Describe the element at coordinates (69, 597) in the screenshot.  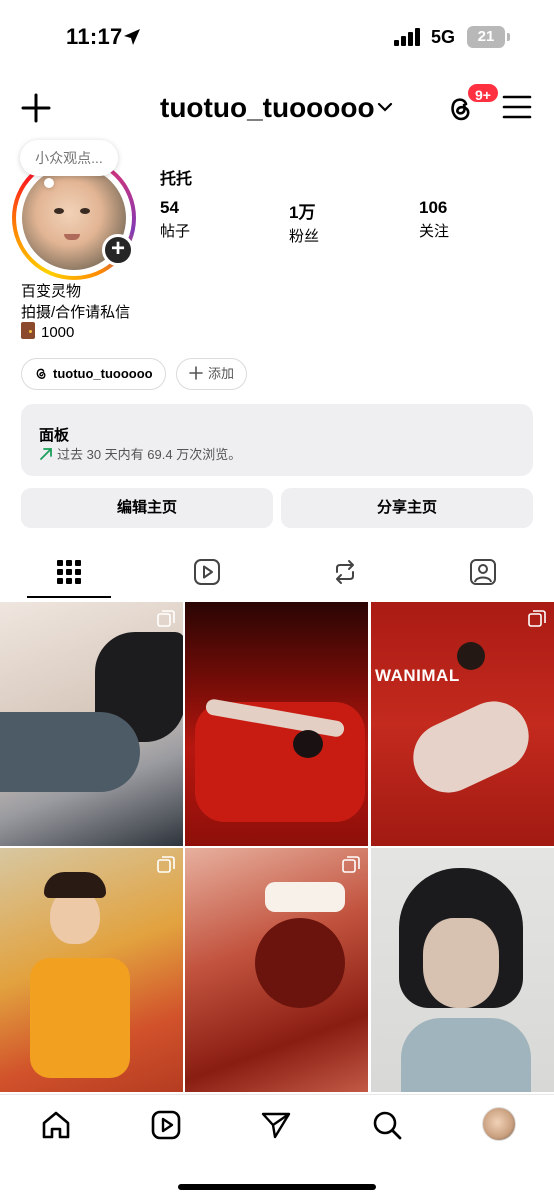
I see `active-tab-indicator` at that location.